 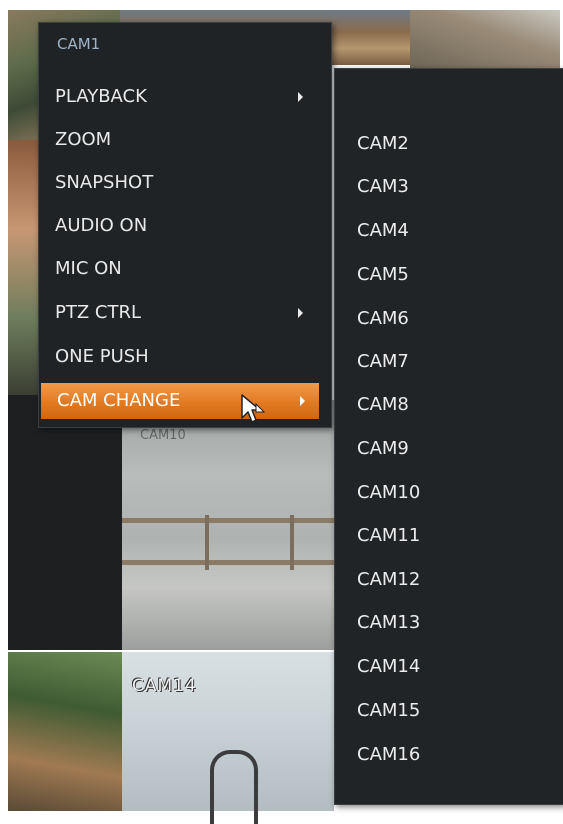 I want to click on menu-item-label: CAM CHANGE, so click(x=119, y=400).